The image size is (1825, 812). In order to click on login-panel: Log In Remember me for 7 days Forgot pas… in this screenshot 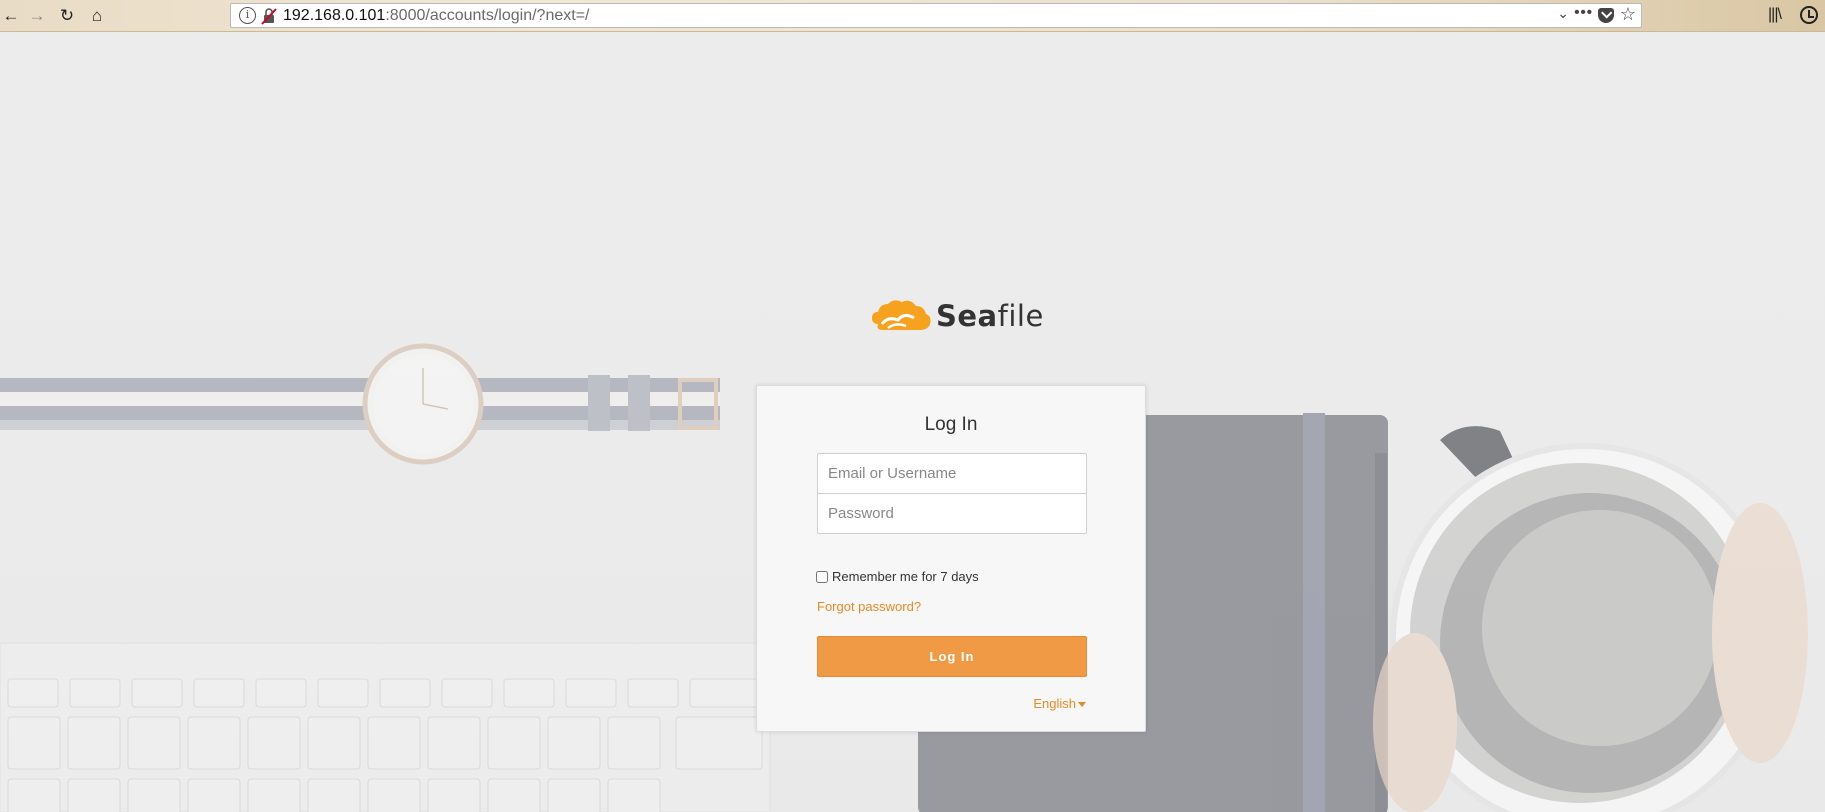, I will do `click(951, 558)`.